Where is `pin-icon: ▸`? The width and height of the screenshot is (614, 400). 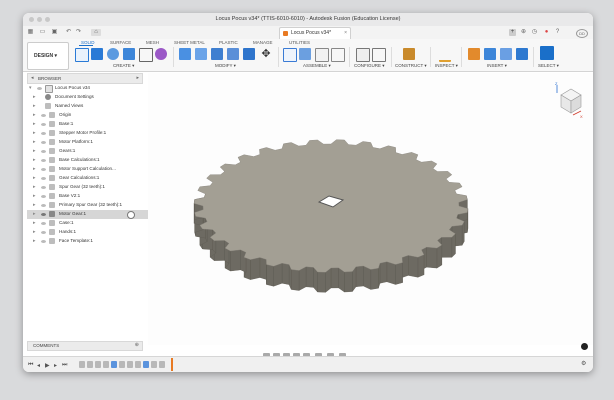 pin-icon: ▸ is located at coordinates (137, 78).